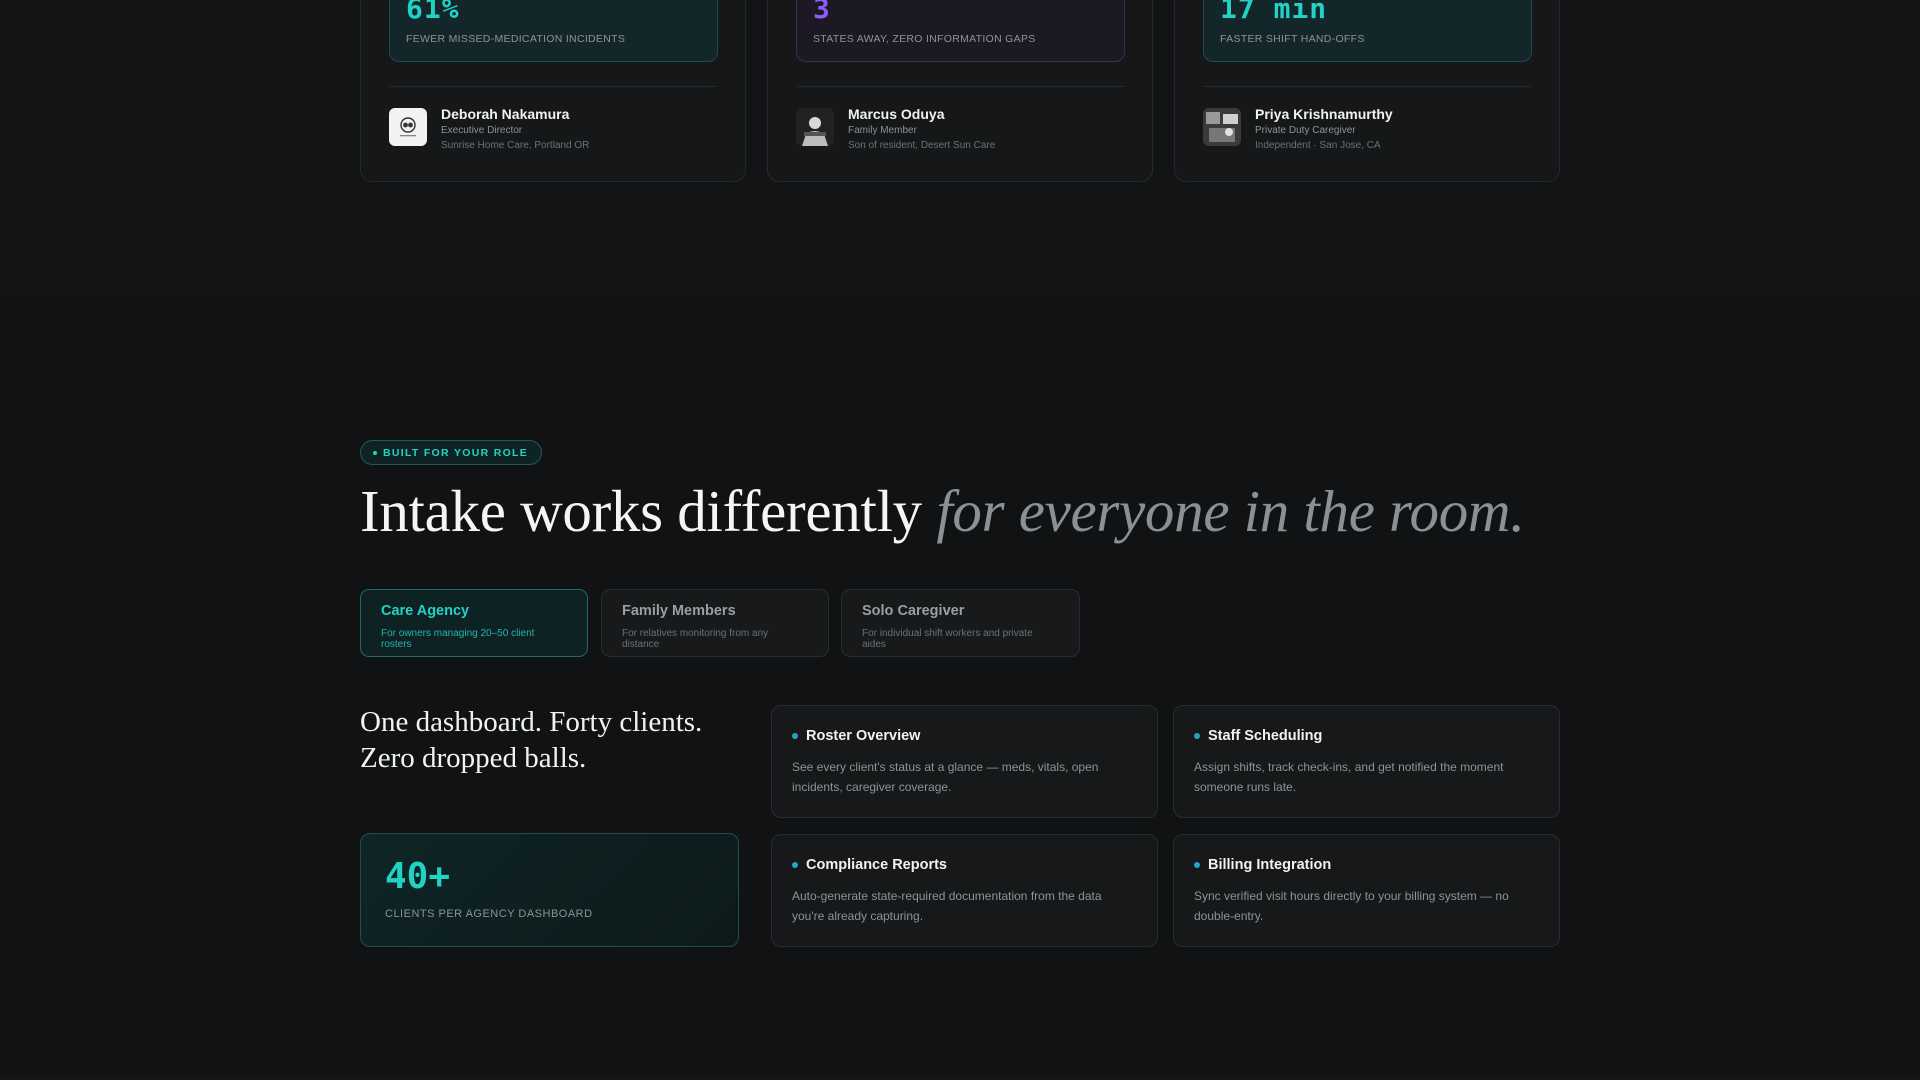  I want to click on agency-stat-value: 40+, so click(418, 876).